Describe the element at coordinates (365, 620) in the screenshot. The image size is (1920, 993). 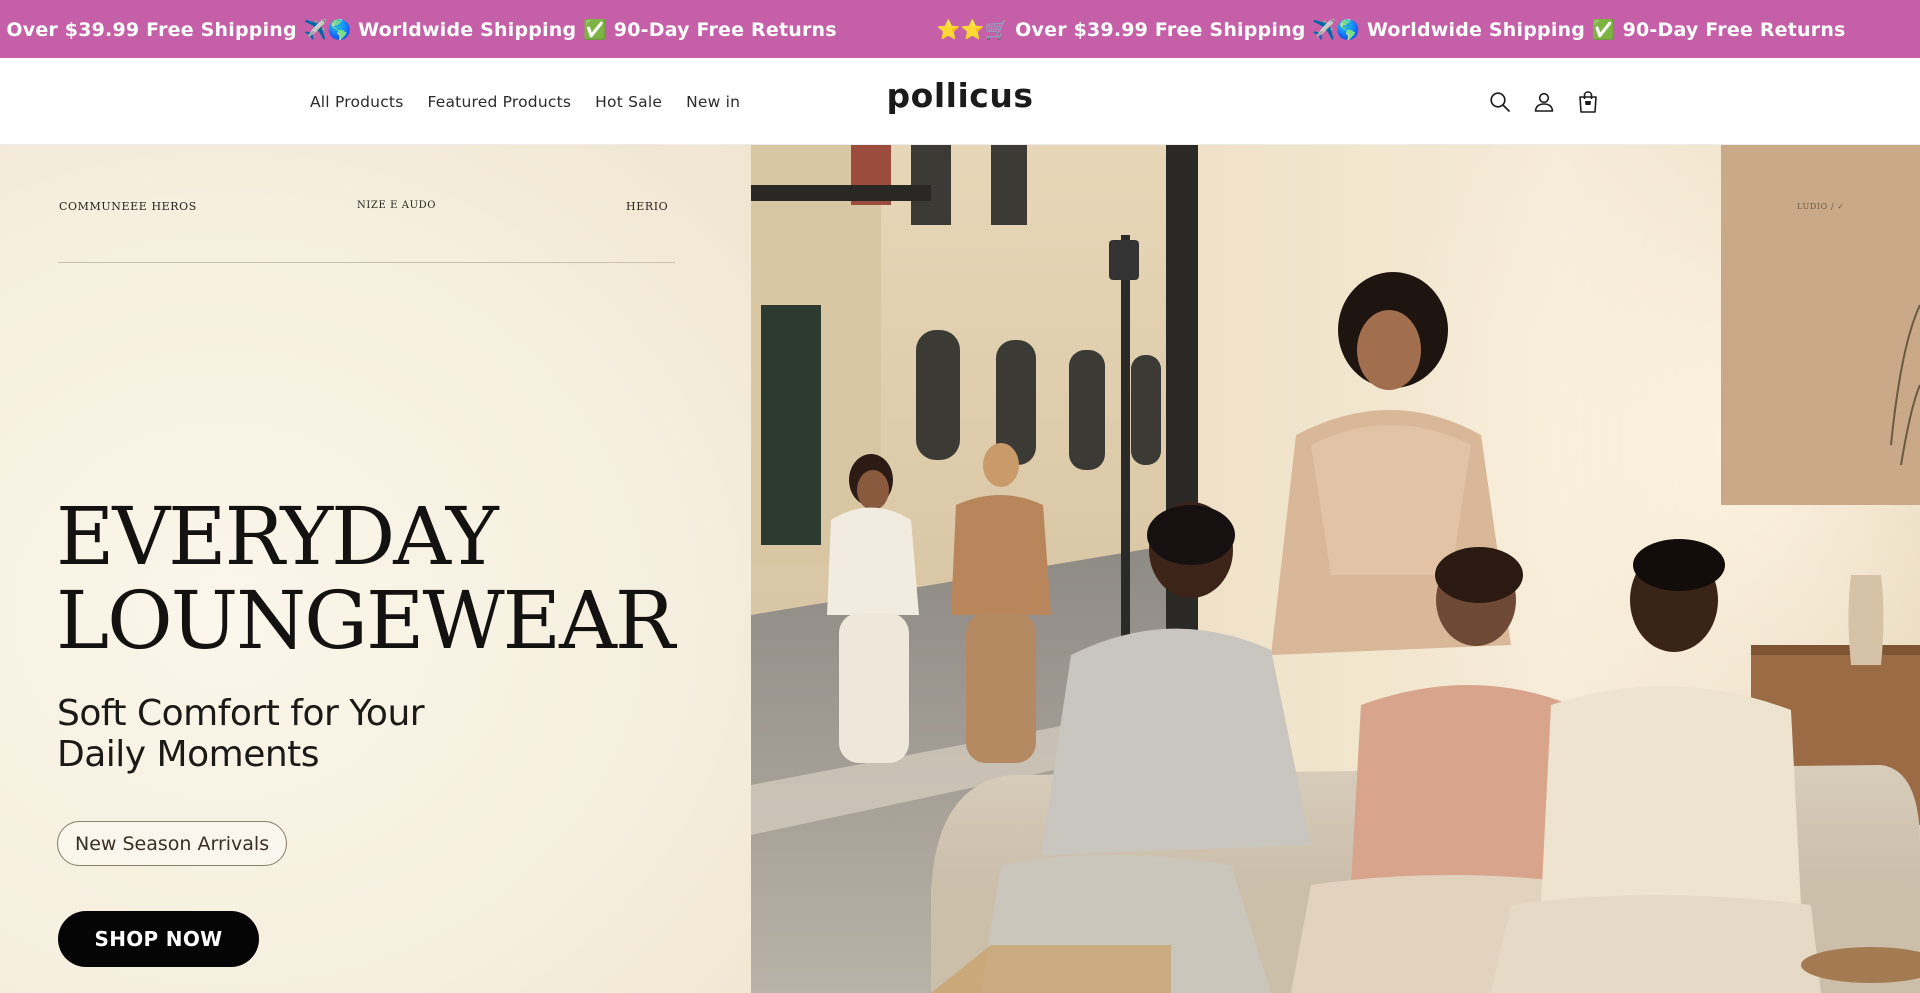
I see `hero-title-line: LOUNGEWEAR` at that location.